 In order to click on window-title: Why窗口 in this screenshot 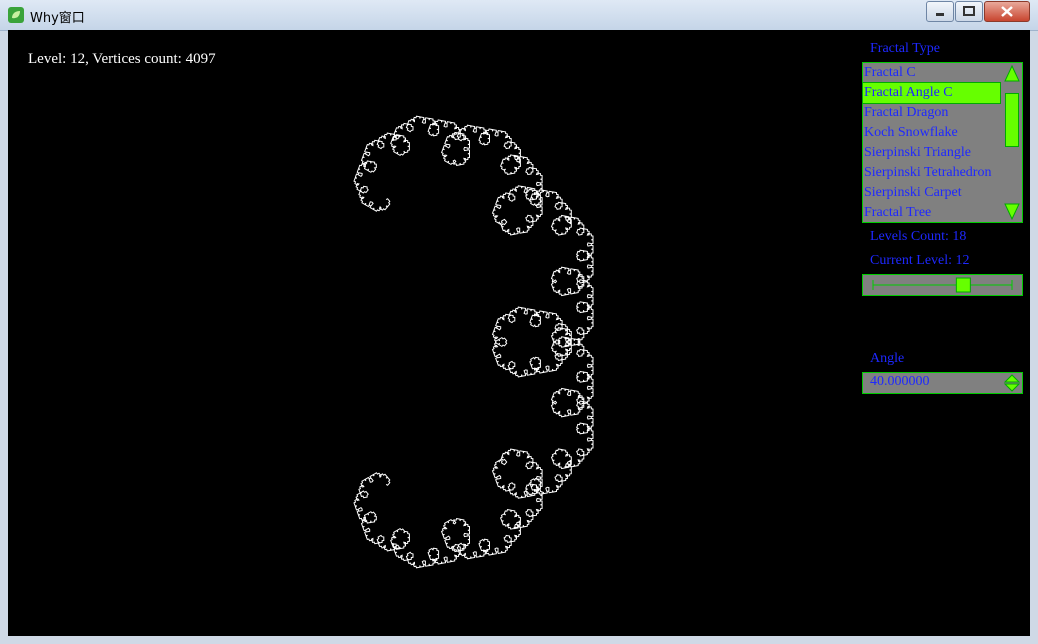, I will do `click(57, 18)`.